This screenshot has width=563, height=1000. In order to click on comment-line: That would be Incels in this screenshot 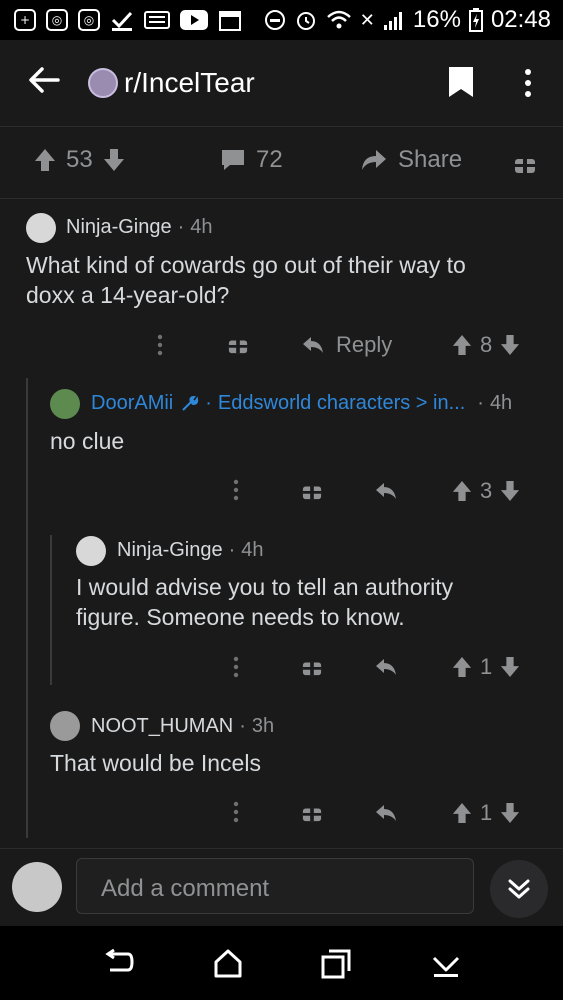, I will do `click(155, 763)`.